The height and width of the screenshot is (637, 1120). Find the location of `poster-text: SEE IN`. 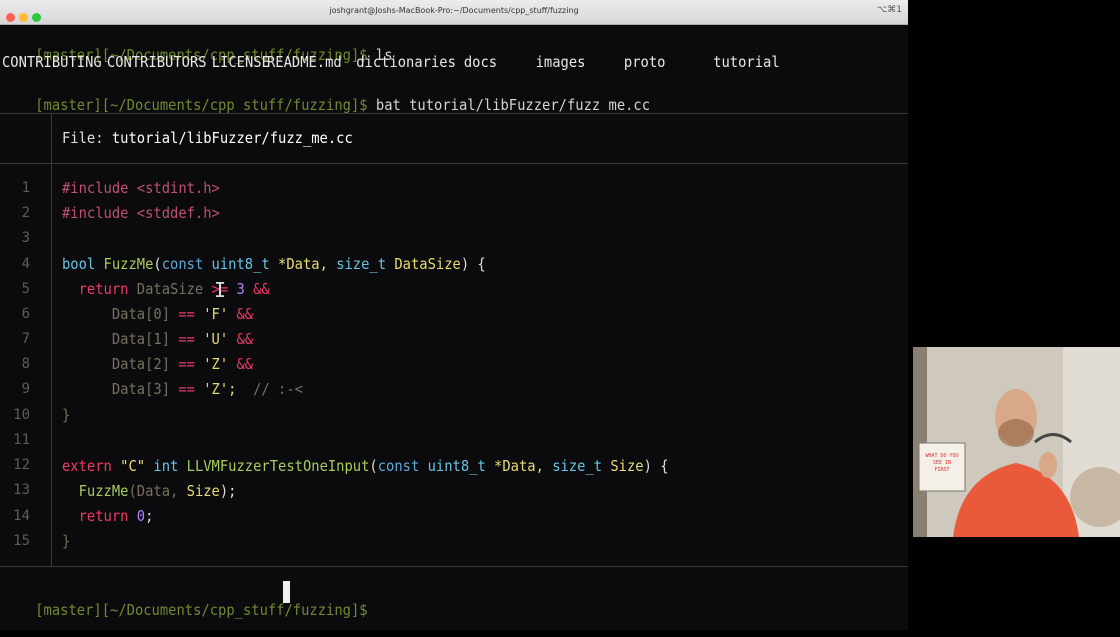

poster-text: SEE IN is located at coordinates (942, 463).